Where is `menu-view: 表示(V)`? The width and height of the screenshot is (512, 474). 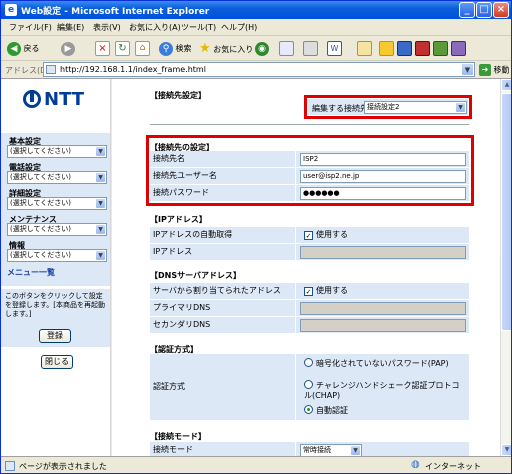
menu-view: 表示(V) is located at coordinates (107, 27).